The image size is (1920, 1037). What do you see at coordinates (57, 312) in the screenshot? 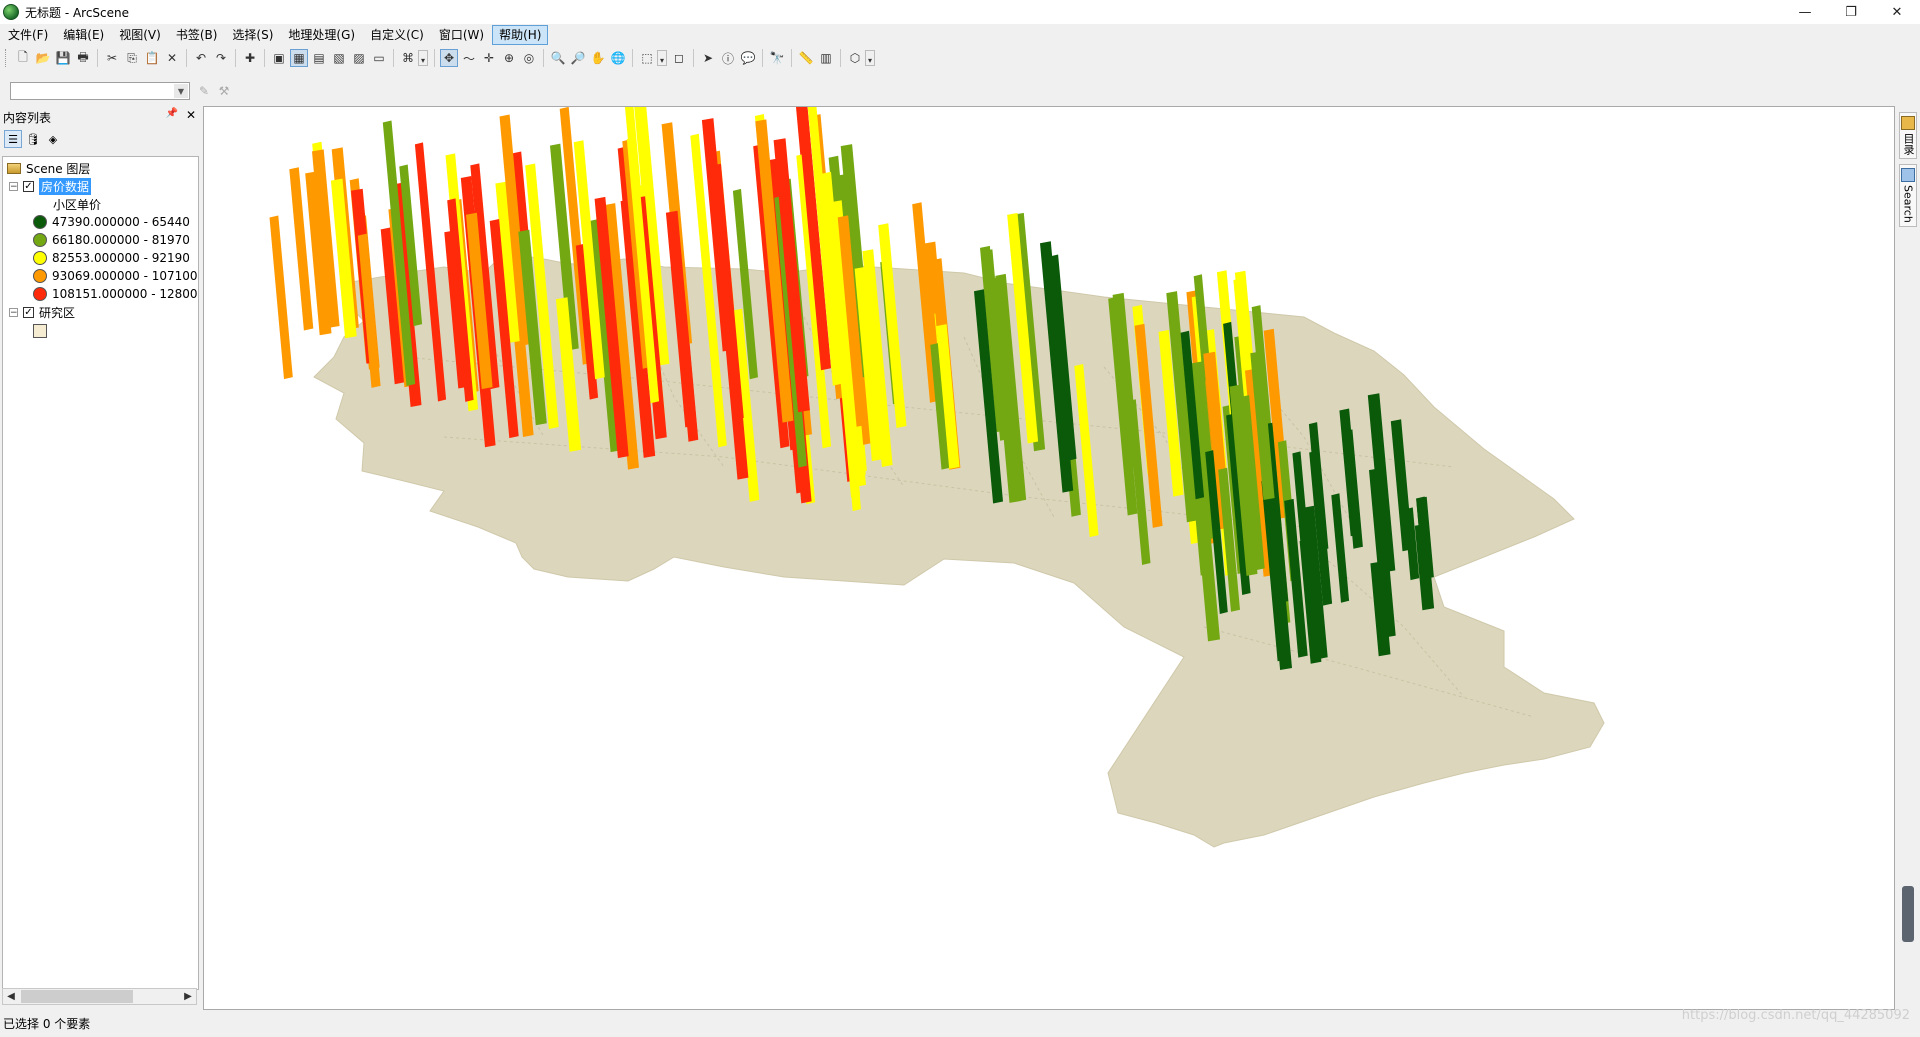
I see `layer-name: 研究区` at bounding box center [57, 312].